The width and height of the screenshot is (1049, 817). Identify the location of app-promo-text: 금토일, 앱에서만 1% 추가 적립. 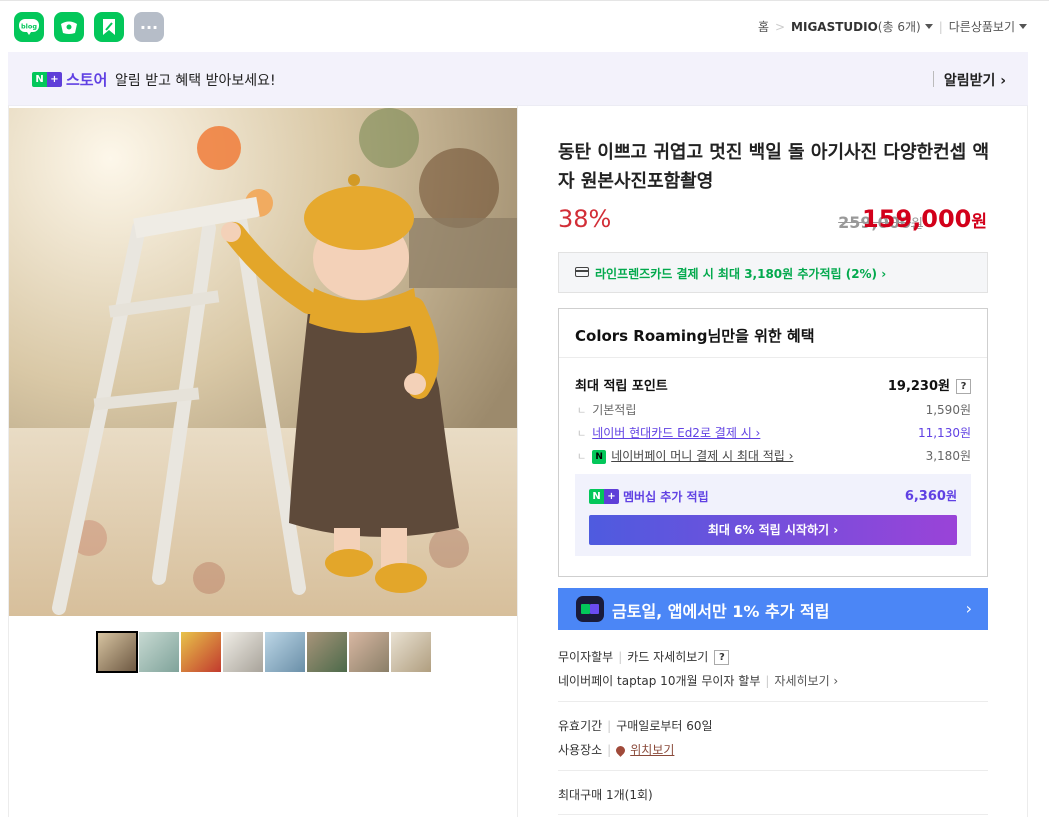
(721, 611).